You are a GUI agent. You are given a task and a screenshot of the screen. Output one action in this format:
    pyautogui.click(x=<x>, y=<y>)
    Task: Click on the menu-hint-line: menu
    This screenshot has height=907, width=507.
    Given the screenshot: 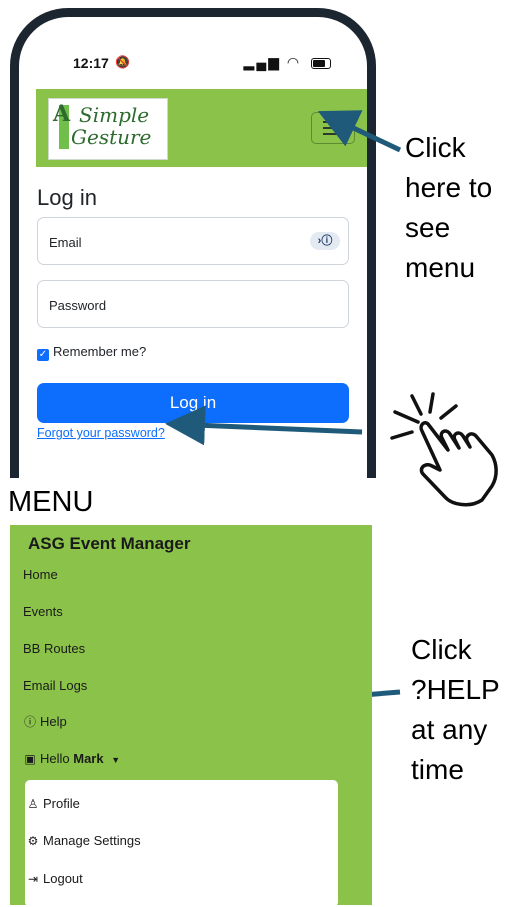 What is the action you would take?
    pyautogui.click(x=440, y=267)
    